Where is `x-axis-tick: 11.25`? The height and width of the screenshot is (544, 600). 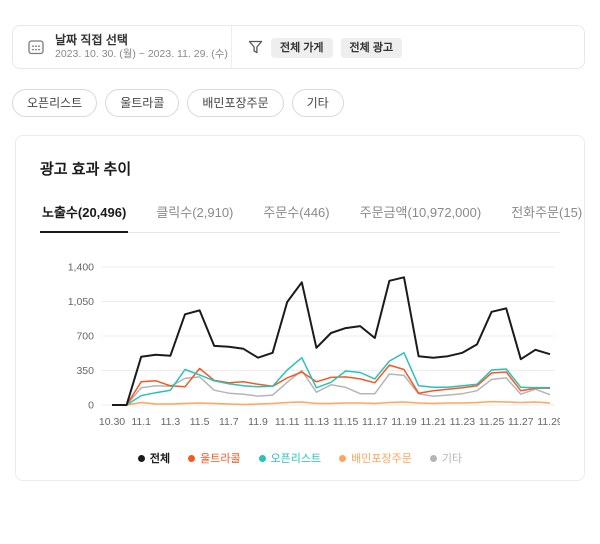
x-axis-tick: 11.25 is located at coordinates (492, 422).